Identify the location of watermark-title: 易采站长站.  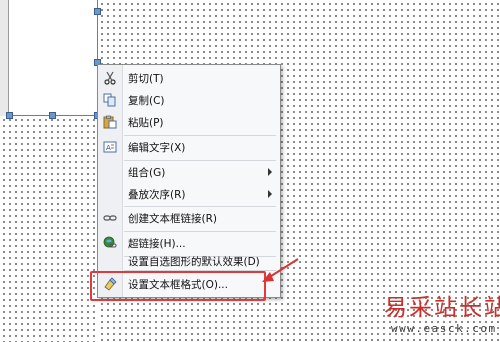
(442, 308).